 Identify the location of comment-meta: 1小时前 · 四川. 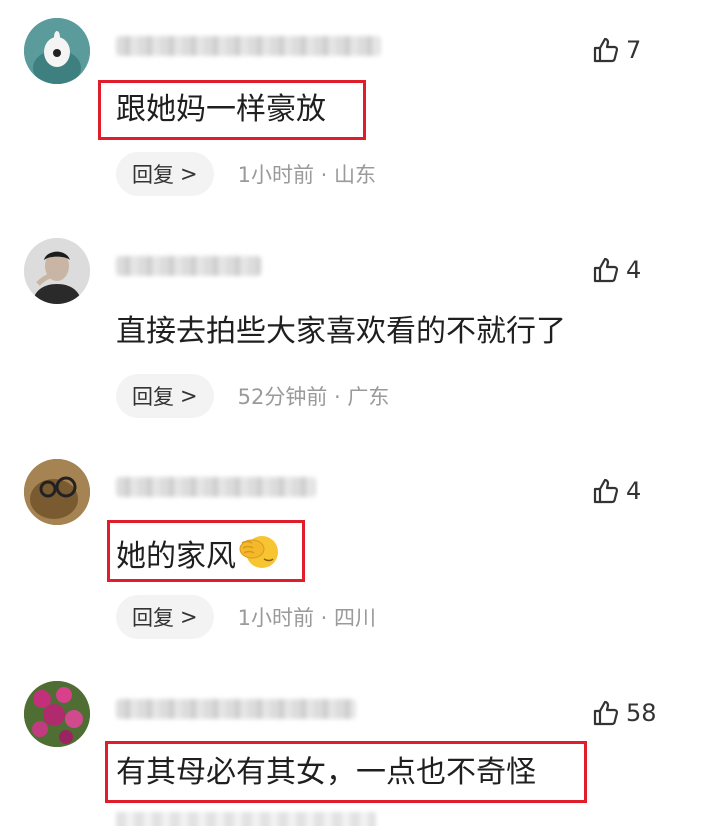
(306, 618).